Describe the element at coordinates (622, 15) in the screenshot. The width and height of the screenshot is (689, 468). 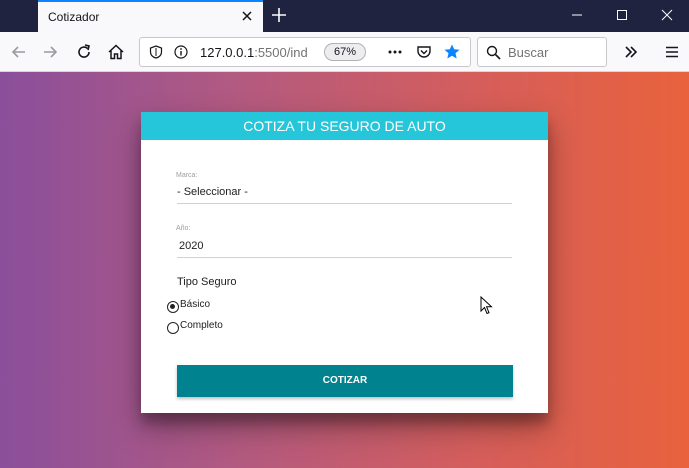
I see `maximize-icon` at that location.